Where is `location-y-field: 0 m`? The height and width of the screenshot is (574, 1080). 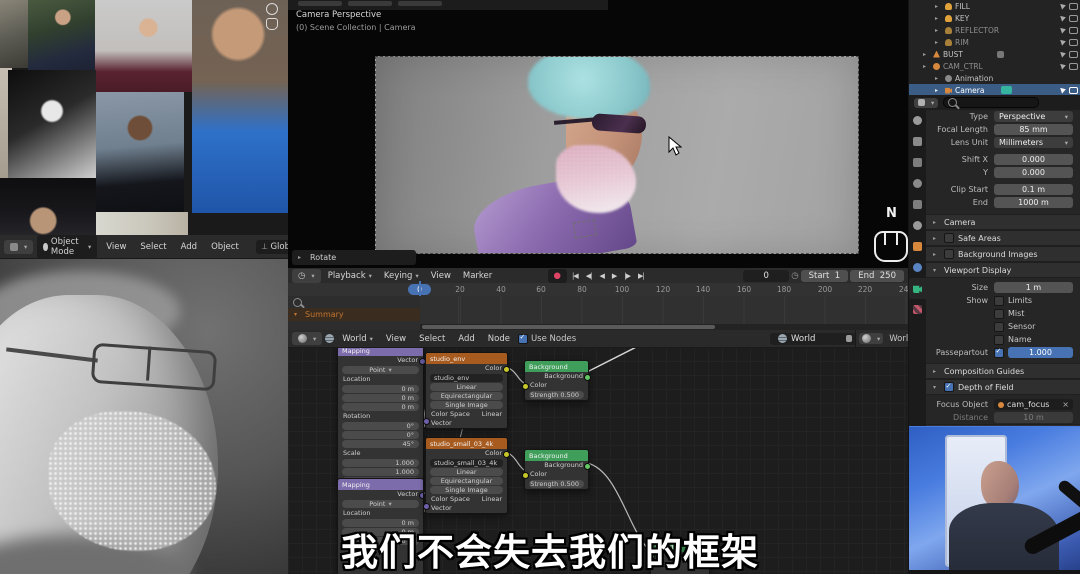
location-y-field: 0 m is located at coordinates (380, 398).